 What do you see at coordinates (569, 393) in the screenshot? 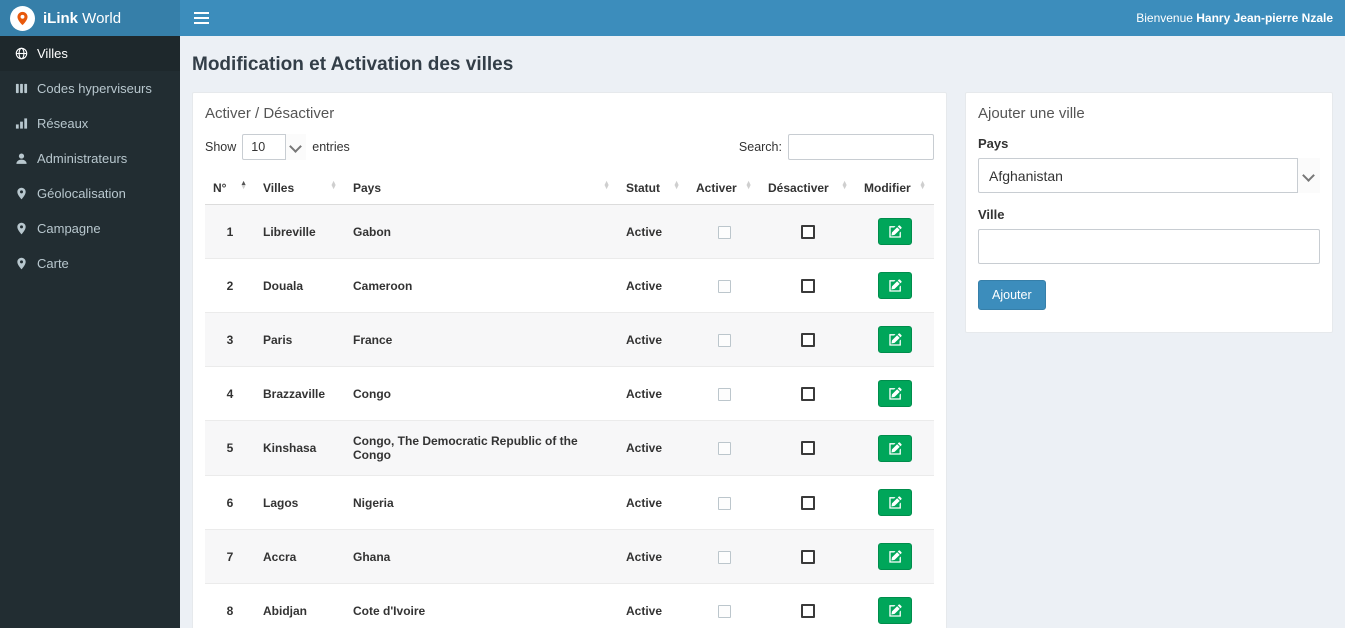
I see `table-row: 4 Brazzaville Congo Active` at bounding box center [569, 393].